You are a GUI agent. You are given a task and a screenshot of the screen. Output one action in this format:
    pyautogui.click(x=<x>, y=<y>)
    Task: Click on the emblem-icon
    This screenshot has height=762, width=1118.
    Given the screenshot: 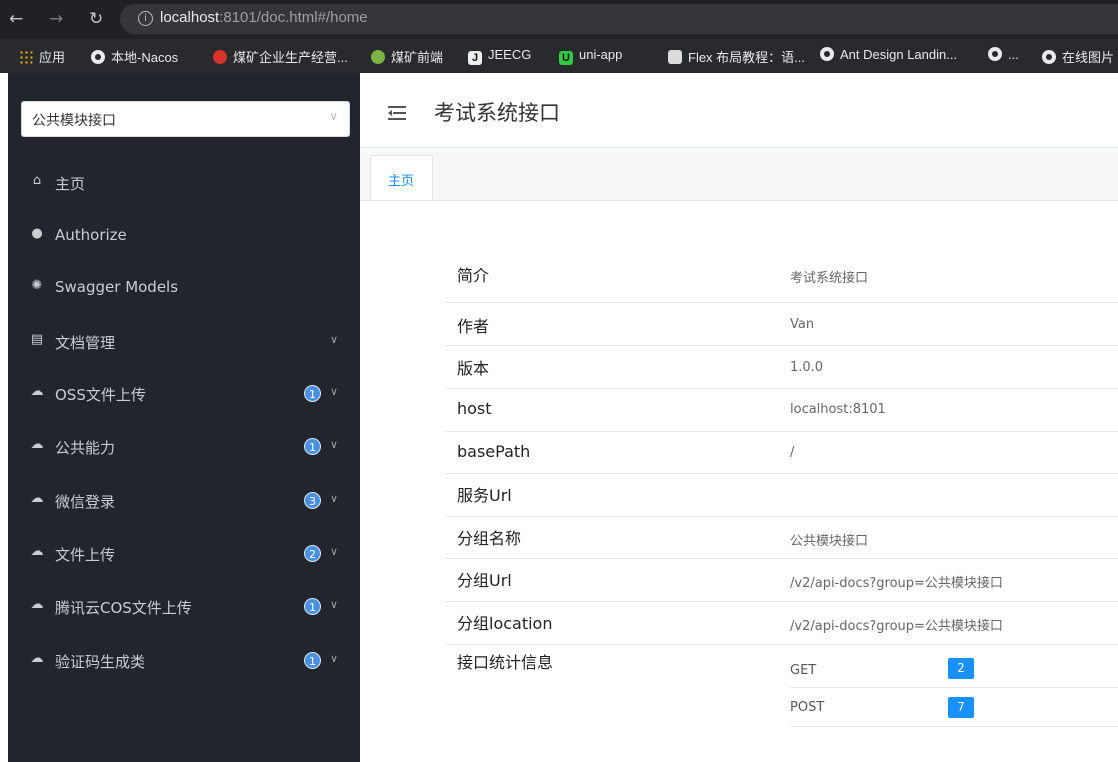 What is the action you would take?
    pyautogui.click(x=220, y=57)
    